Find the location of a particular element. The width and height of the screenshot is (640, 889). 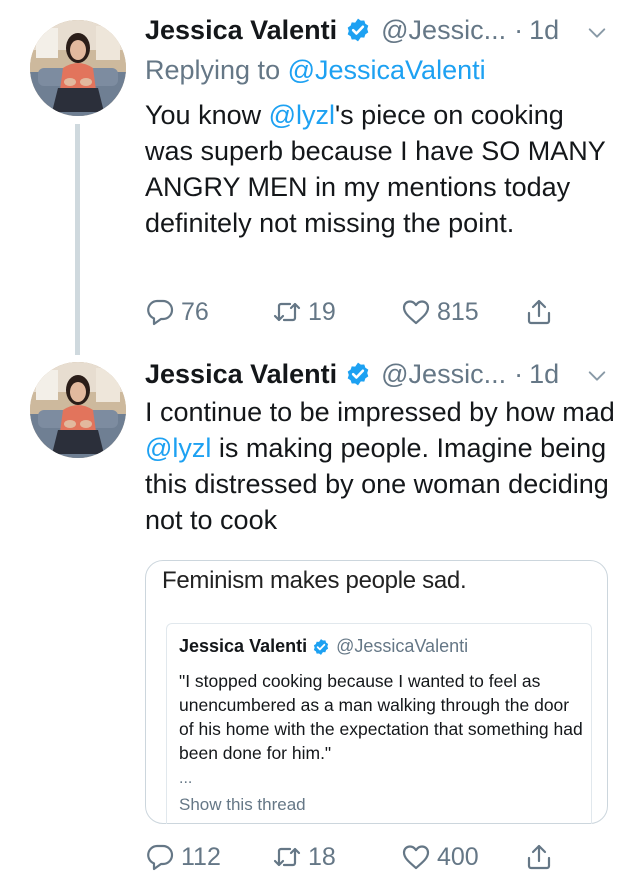

tweet-actions: 76 19 815 is located at coordinates (375, 315).